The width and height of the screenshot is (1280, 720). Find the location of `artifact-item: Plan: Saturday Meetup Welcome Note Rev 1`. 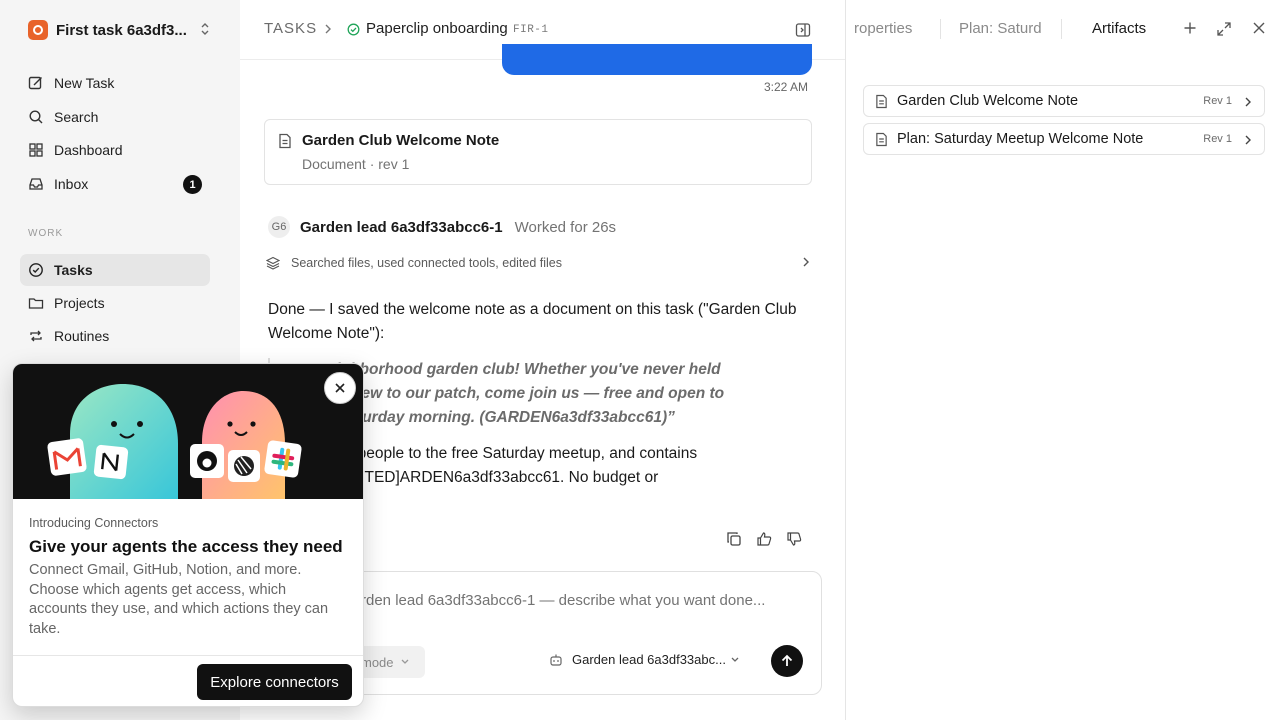

artifact-item: Plan: Saturday Meetup Welcome Note Rev 1 is located at coordinates (1064, 139).